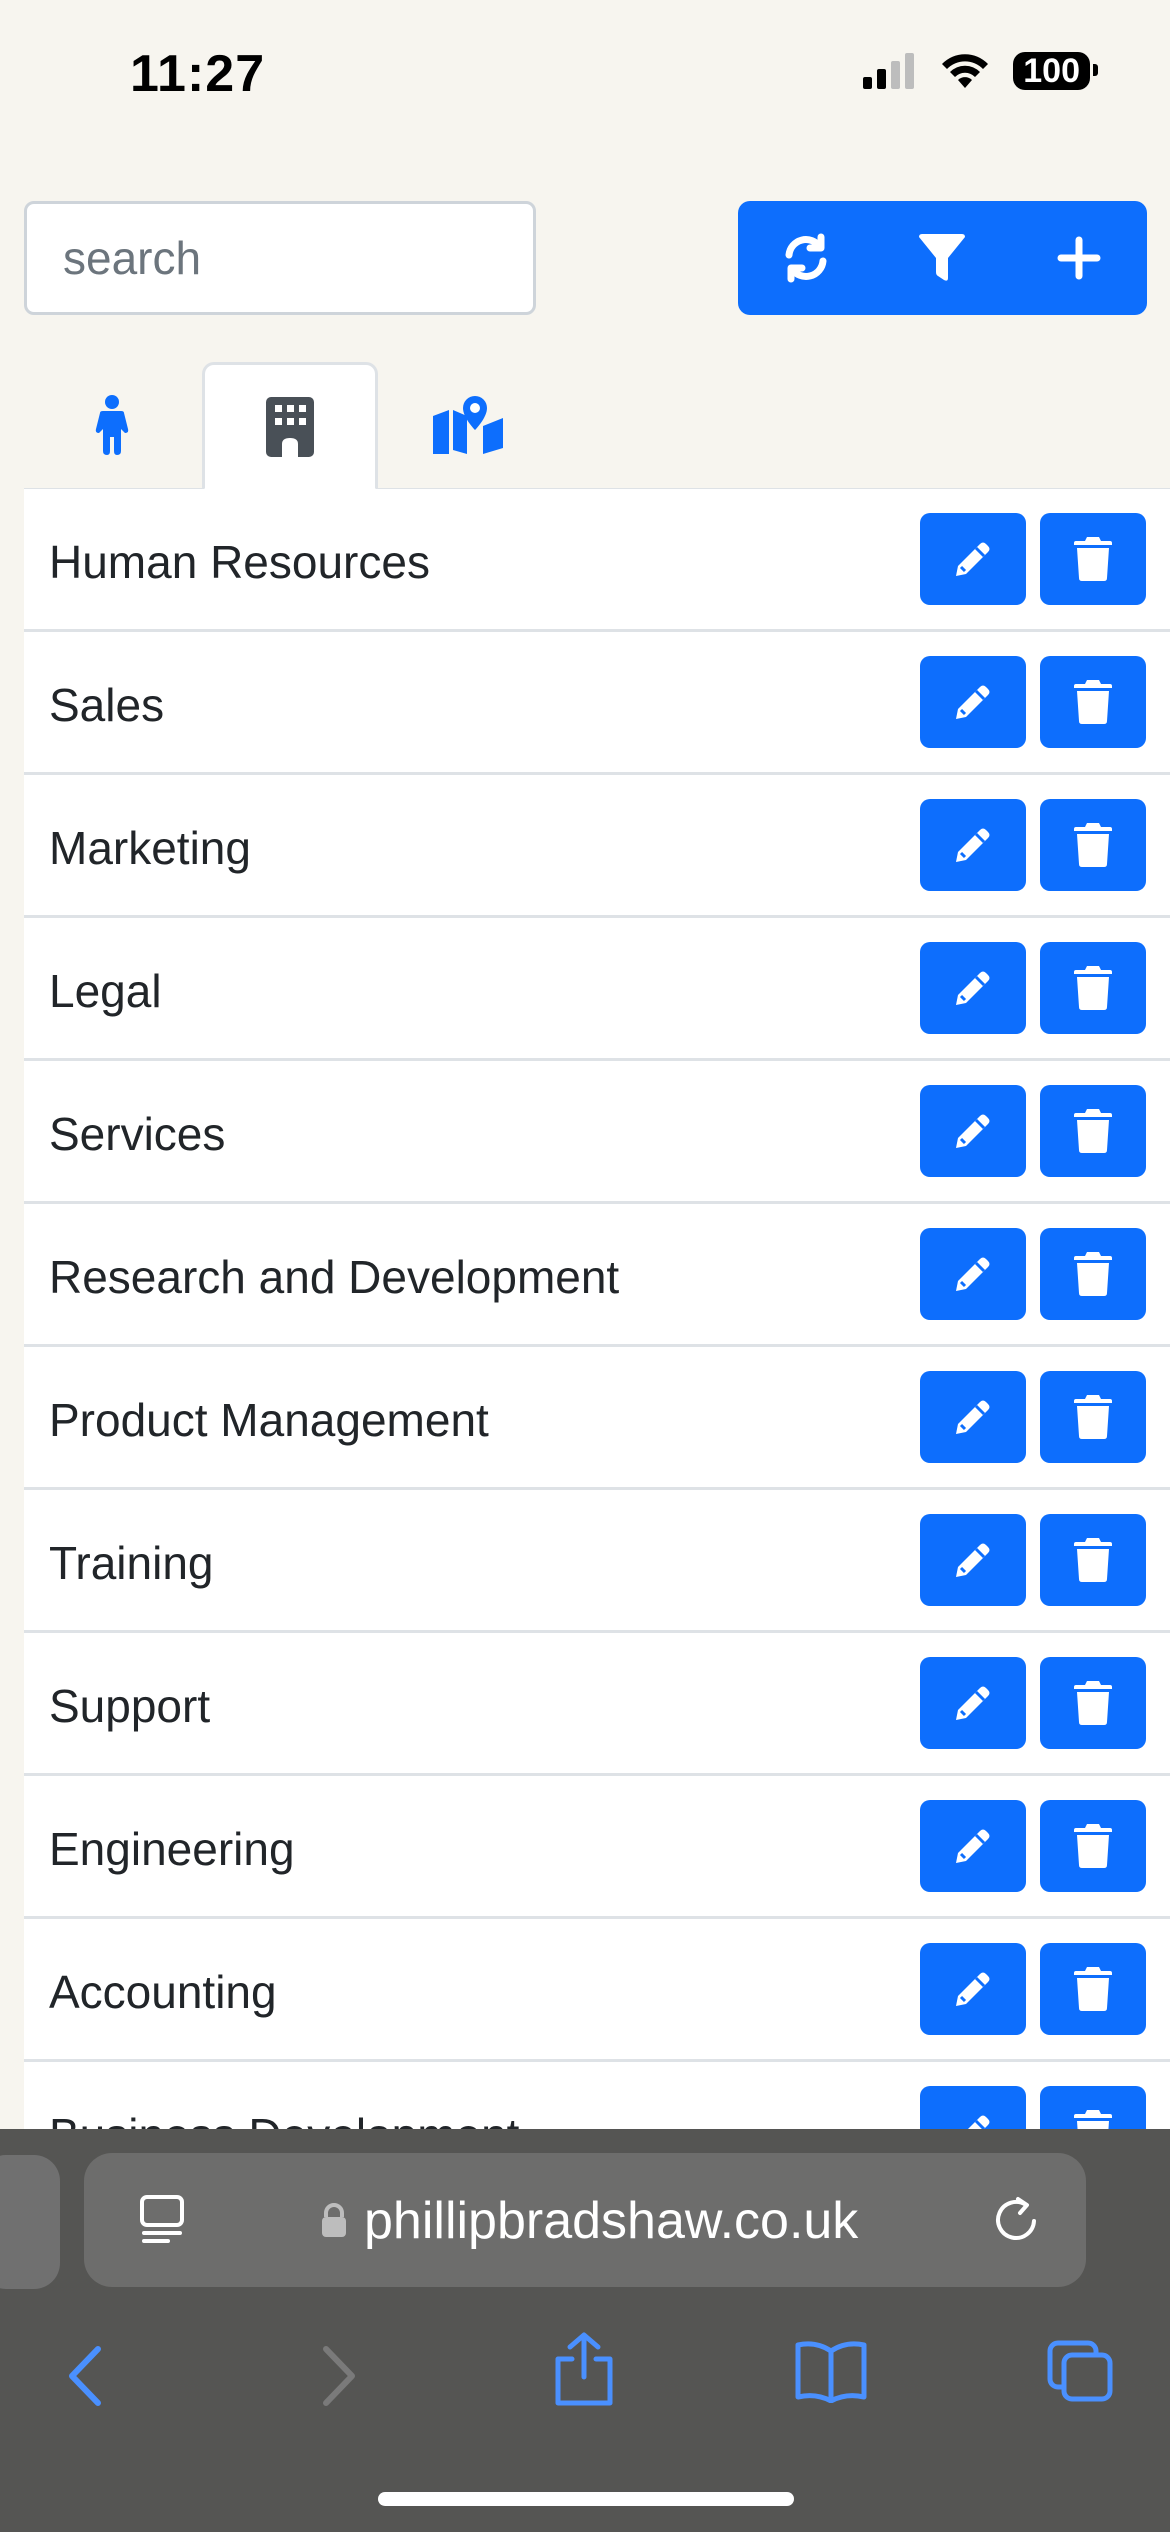 This screenshot has height=2532, width=1170. I want to click on chevron-left-icon, so click(85, 2376).